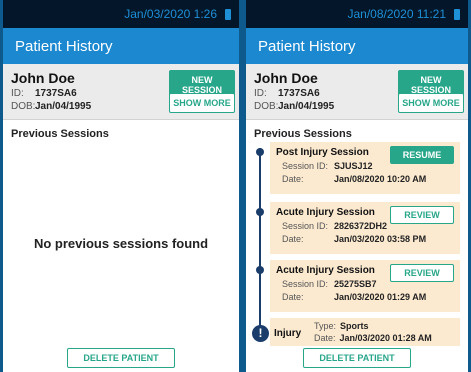  What do you see at coordinates (121, 14) in the screenshot?
I see `status-bar: Jan/03/2020 1:26` at bounding box center [121, 14].